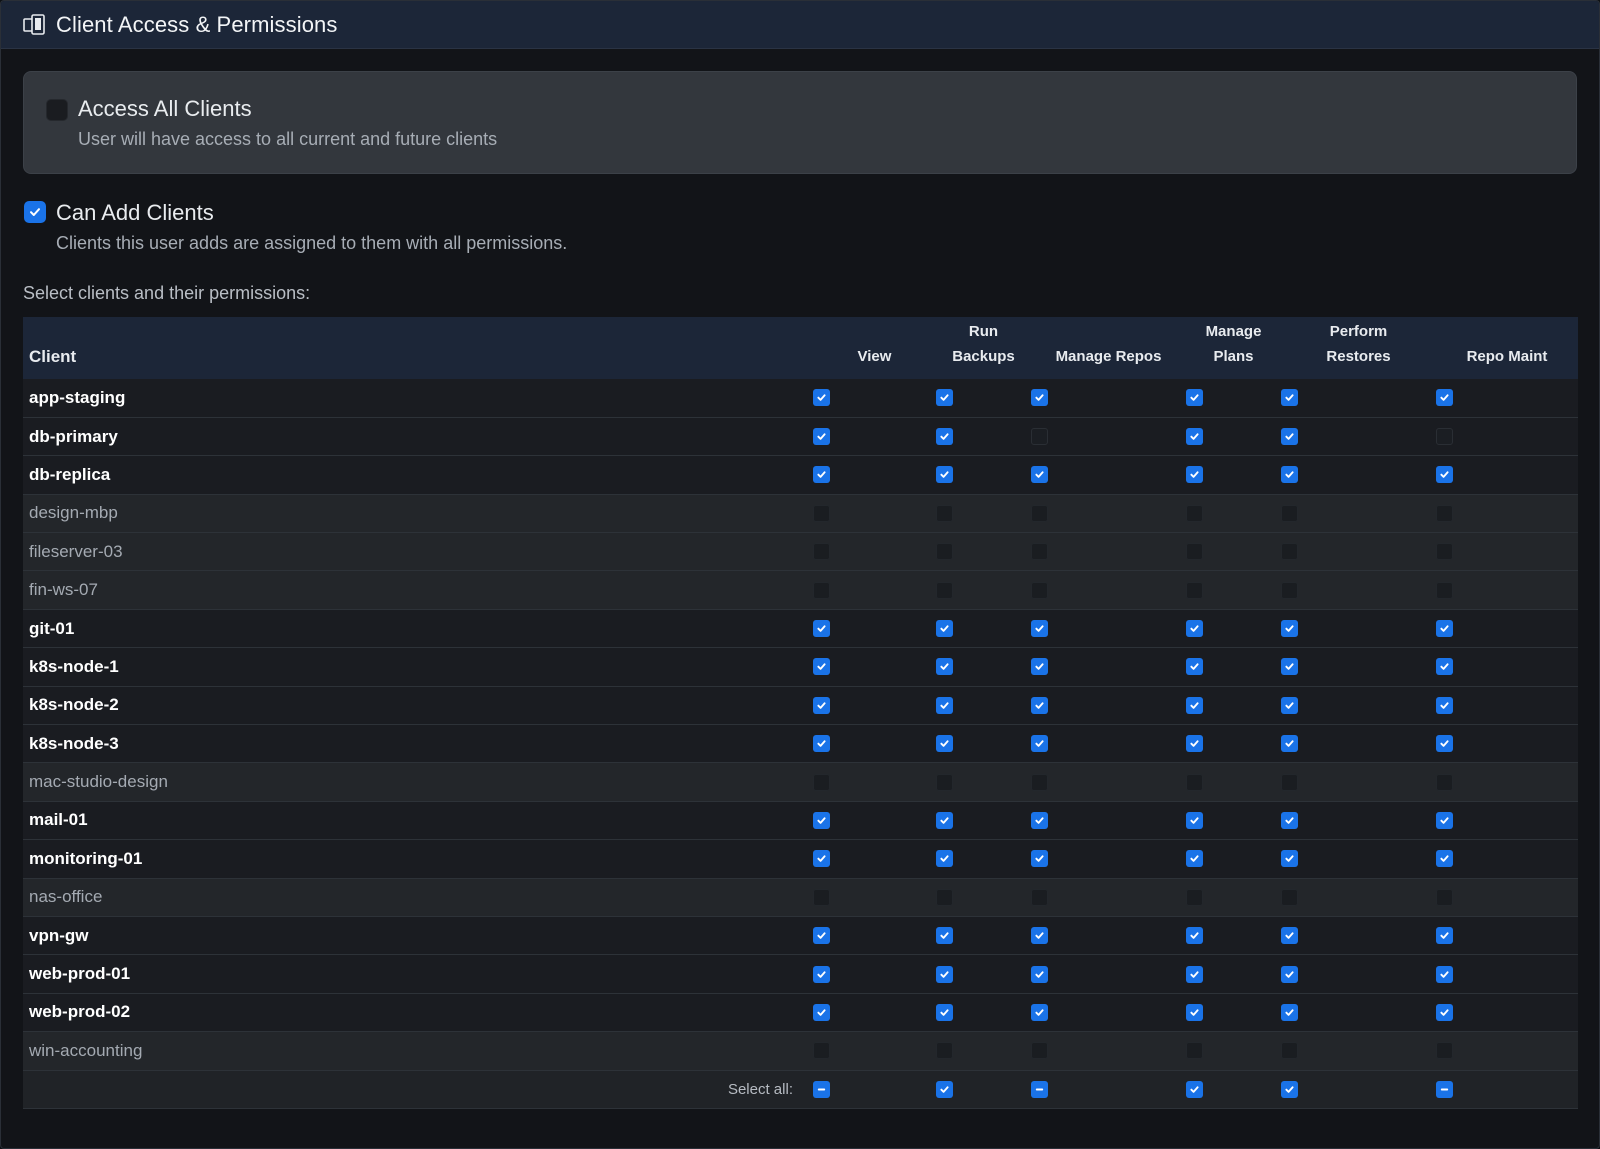 Image resolution: width=1600 pixels, height=1149 pixels. What do you see at coordinates (1444, 1089) in the screenshot?
I see `select-all-repo-maint-checkbox` at bounding box center [1444, 1089].